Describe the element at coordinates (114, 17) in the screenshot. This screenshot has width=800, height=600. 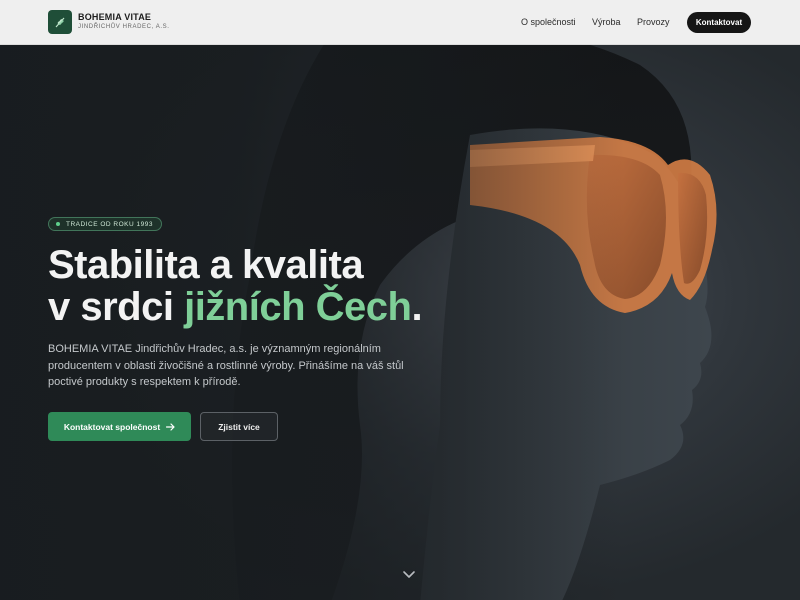
I see `brand-name: BOHEMIA VITAE` at that location.